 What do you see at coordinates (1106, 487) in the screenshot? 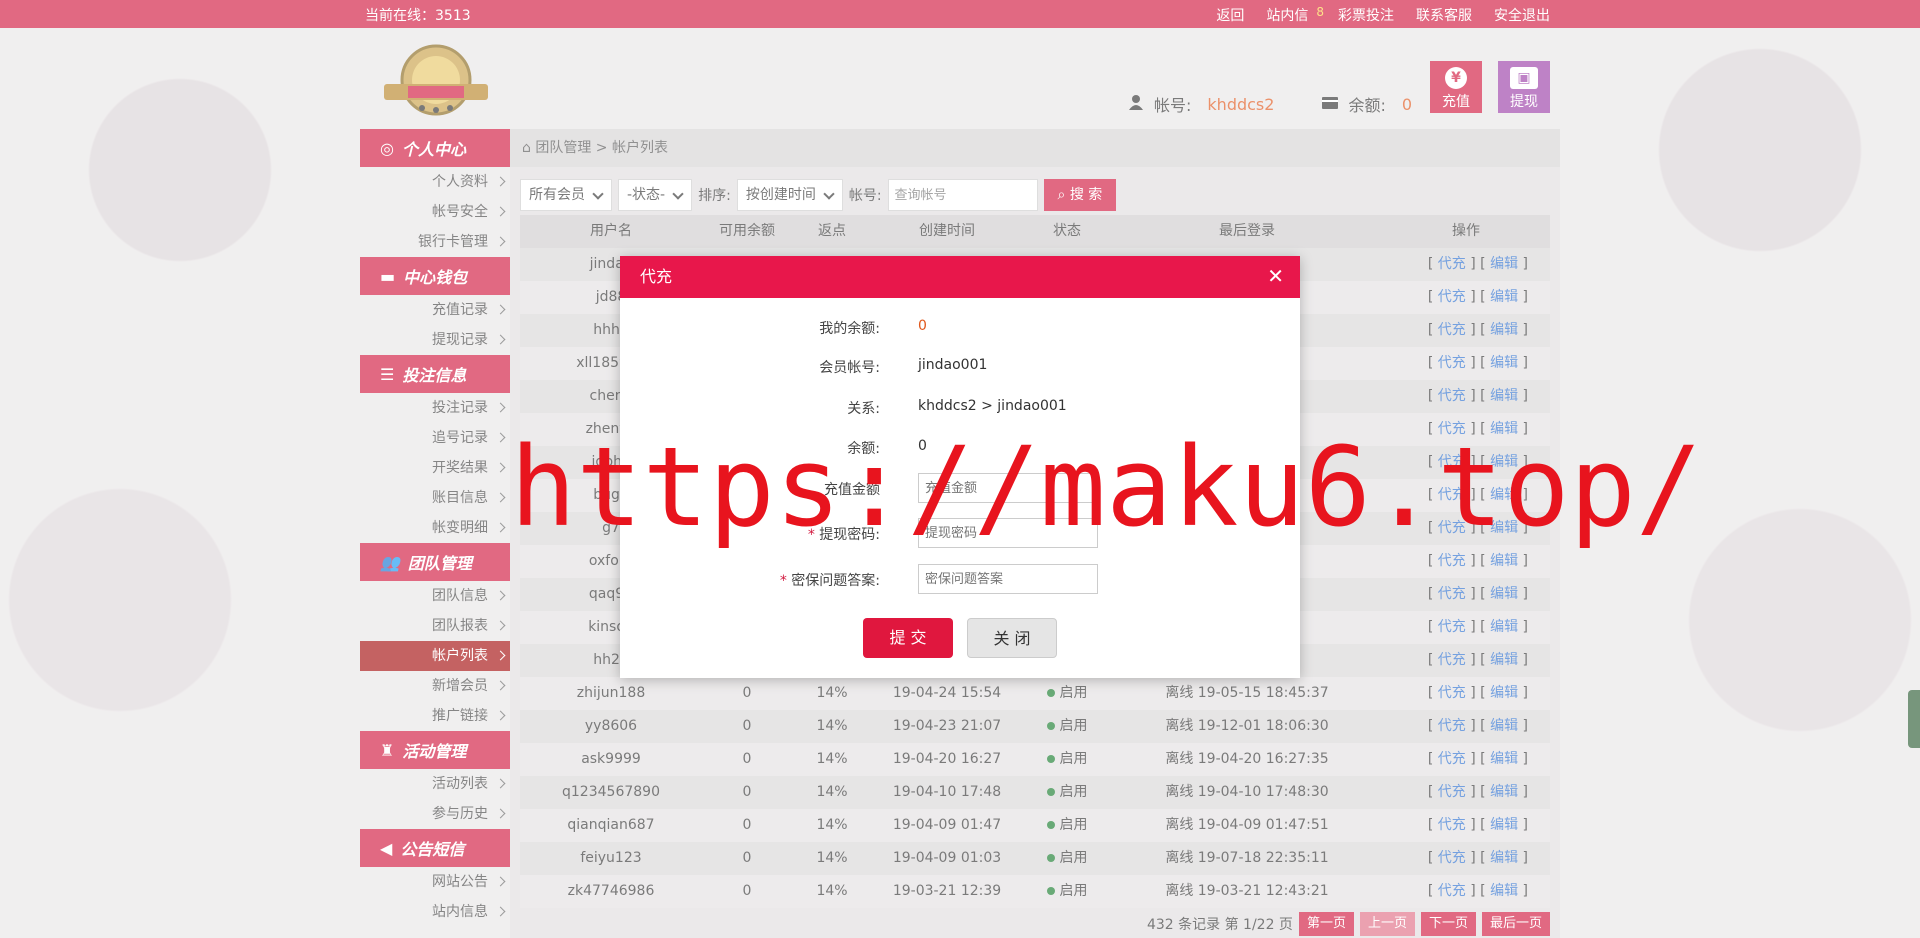
I see `watermark-text: https://maku6.top/` at bounding box center [1106, 487].